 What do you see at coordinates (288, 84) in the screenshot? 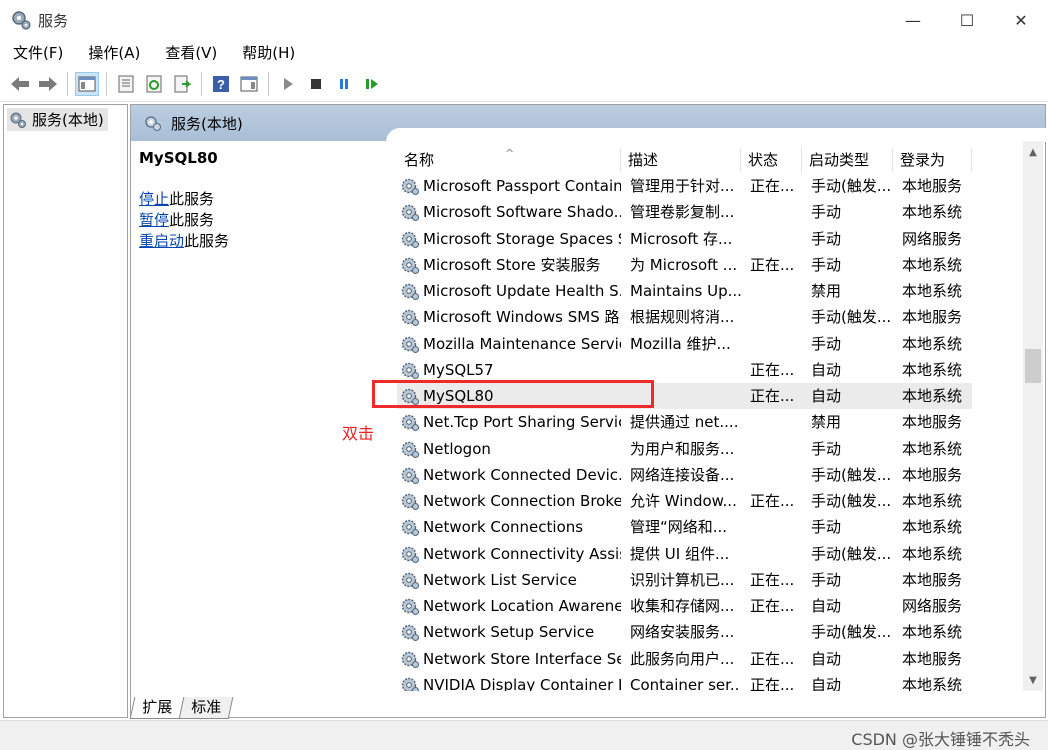
I see `start-service-icon` at bounding box center [288, 84].